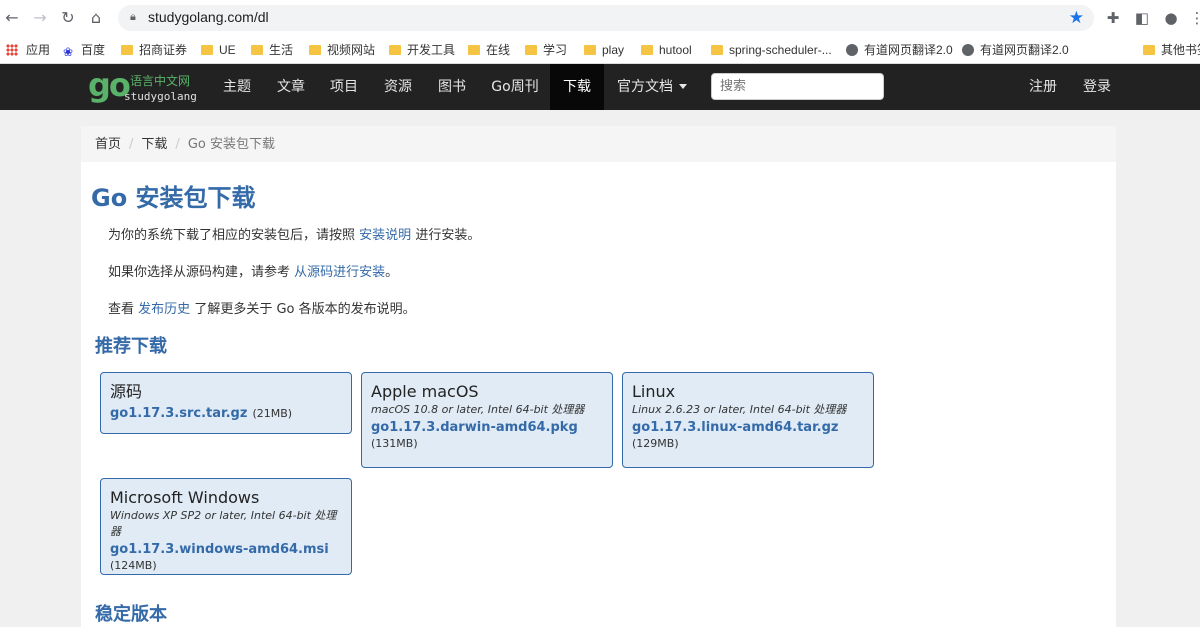 The height and width of the screenshot is (627, 1200). I want to click on nav-official-docs: 官方文档, so click(652, 87).